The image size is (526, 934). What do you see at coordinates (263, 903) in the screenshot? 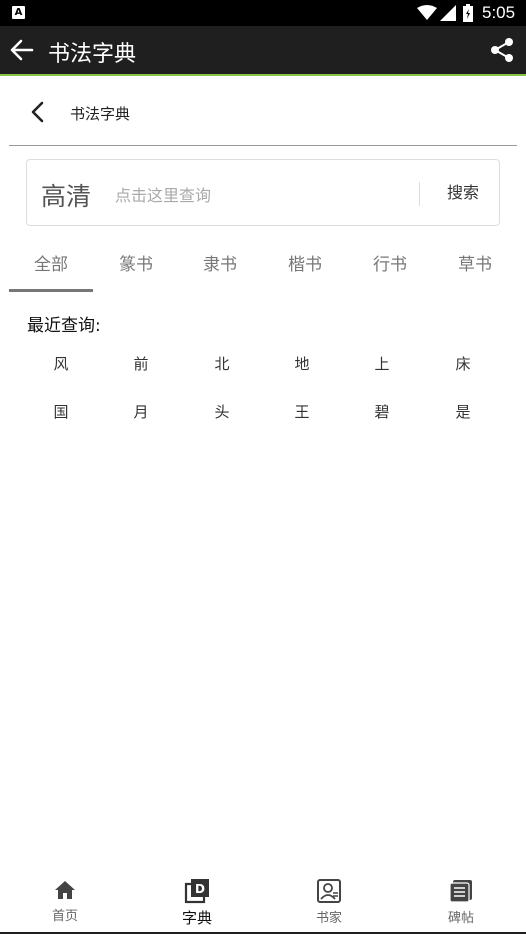
I see `bottom-nav: 首页 D 字典 书家 碑帖` at bounding box center [263, 903].